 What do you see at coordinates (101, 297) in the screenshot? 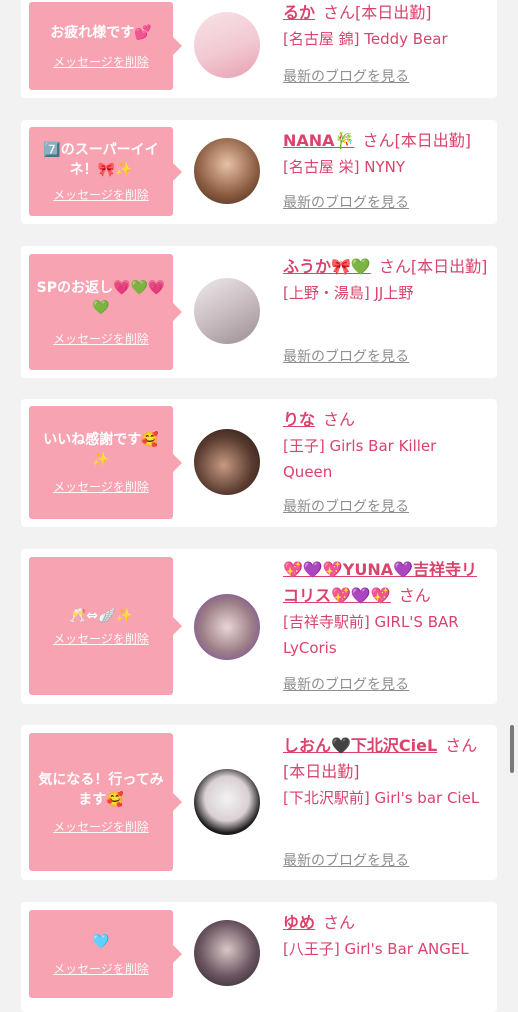
I see `message-text: SPのお返し💗💚💗💚` at bounding box center [101, 297].